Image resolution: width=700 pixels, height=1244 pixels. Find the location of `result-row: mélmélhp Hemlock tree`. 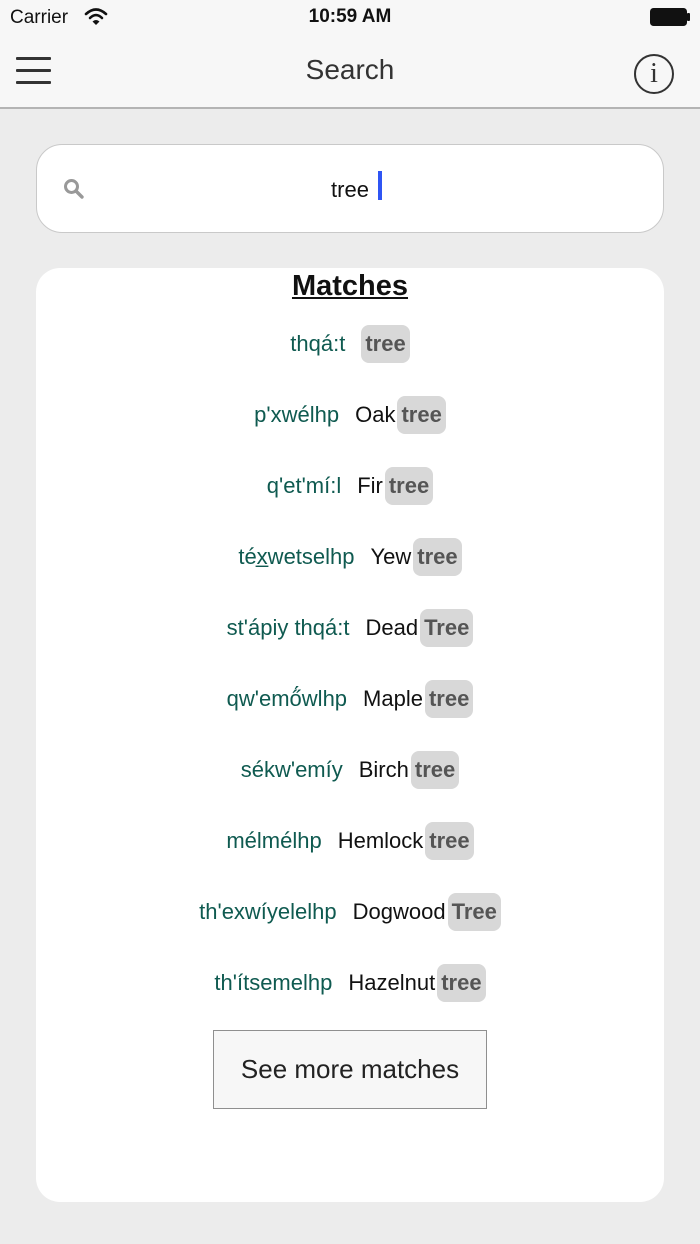

result-row: mélmélhp Hemlock tree is located at coordinates (350, 857).